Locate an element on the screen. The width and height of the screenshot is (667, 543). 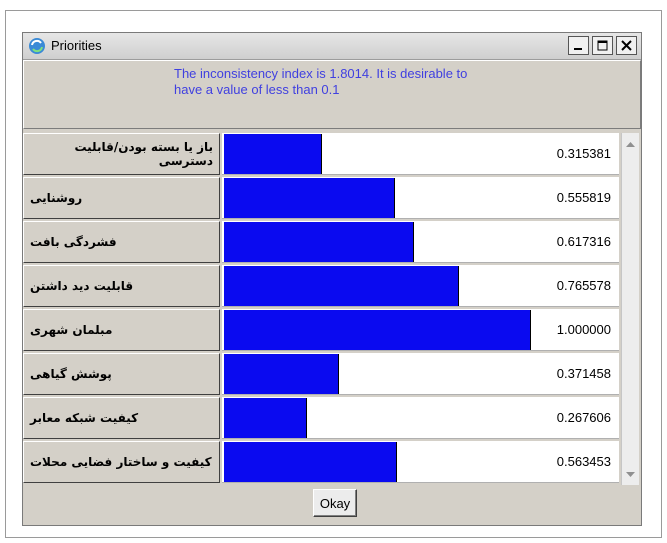
criterion-label: مبلمان شهری is located at coordinates (121, 330).